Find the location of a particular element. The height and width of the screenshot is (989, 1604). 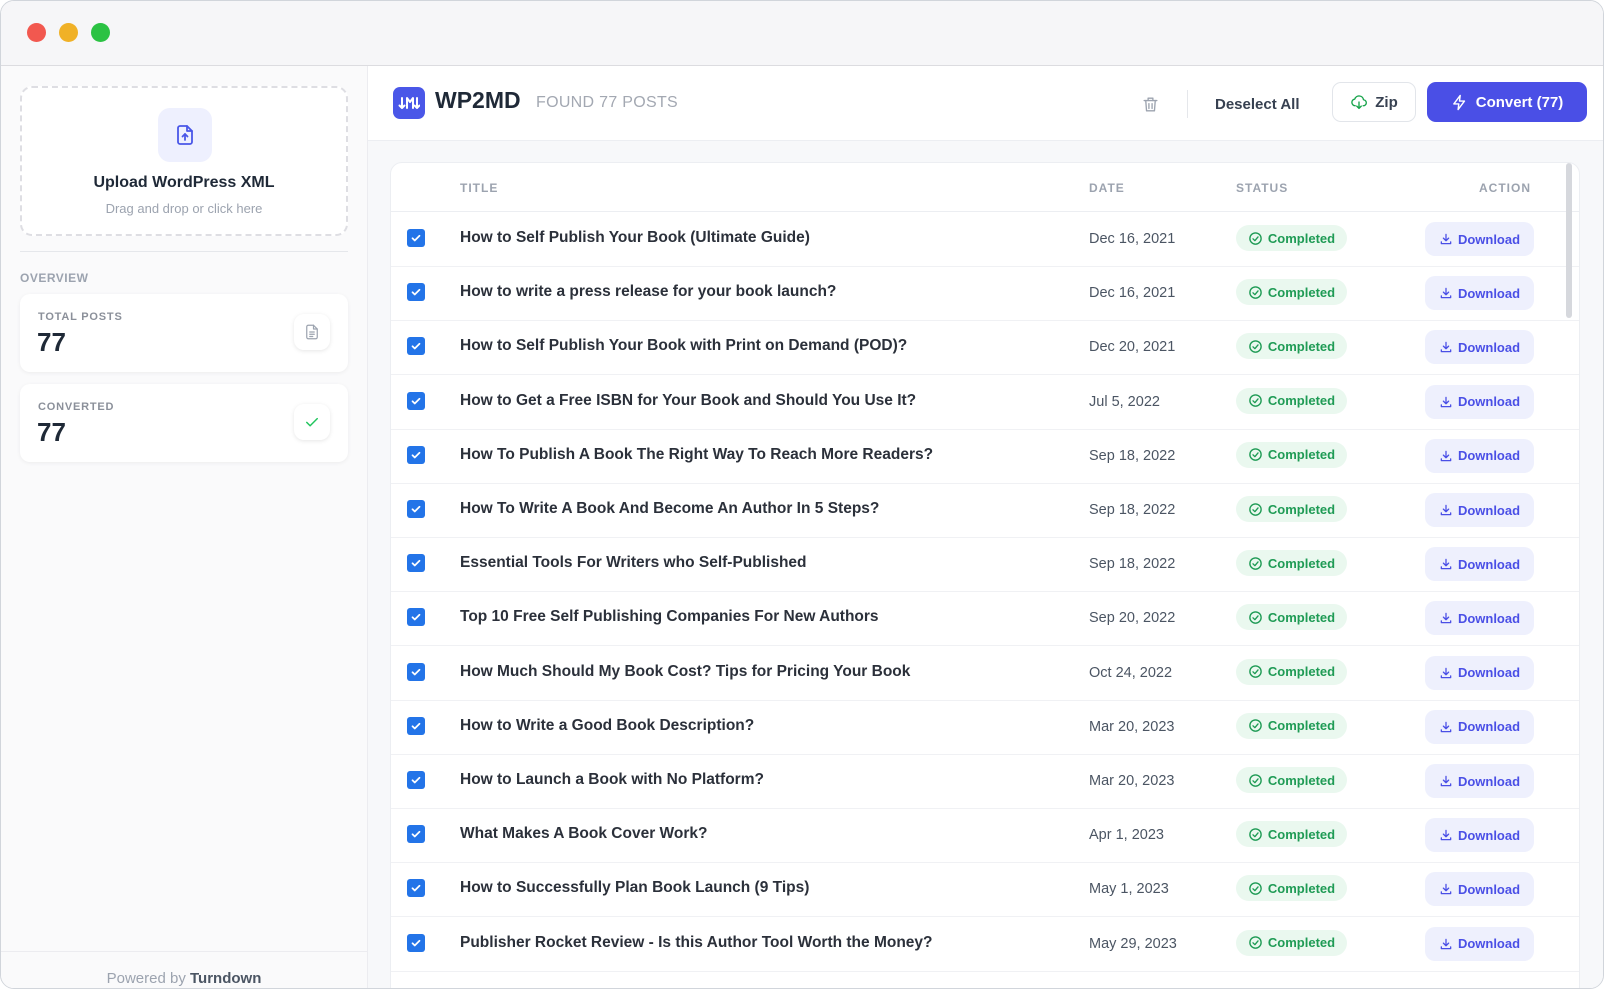

zip-button: Zip is located at coordinates (1374, 102).